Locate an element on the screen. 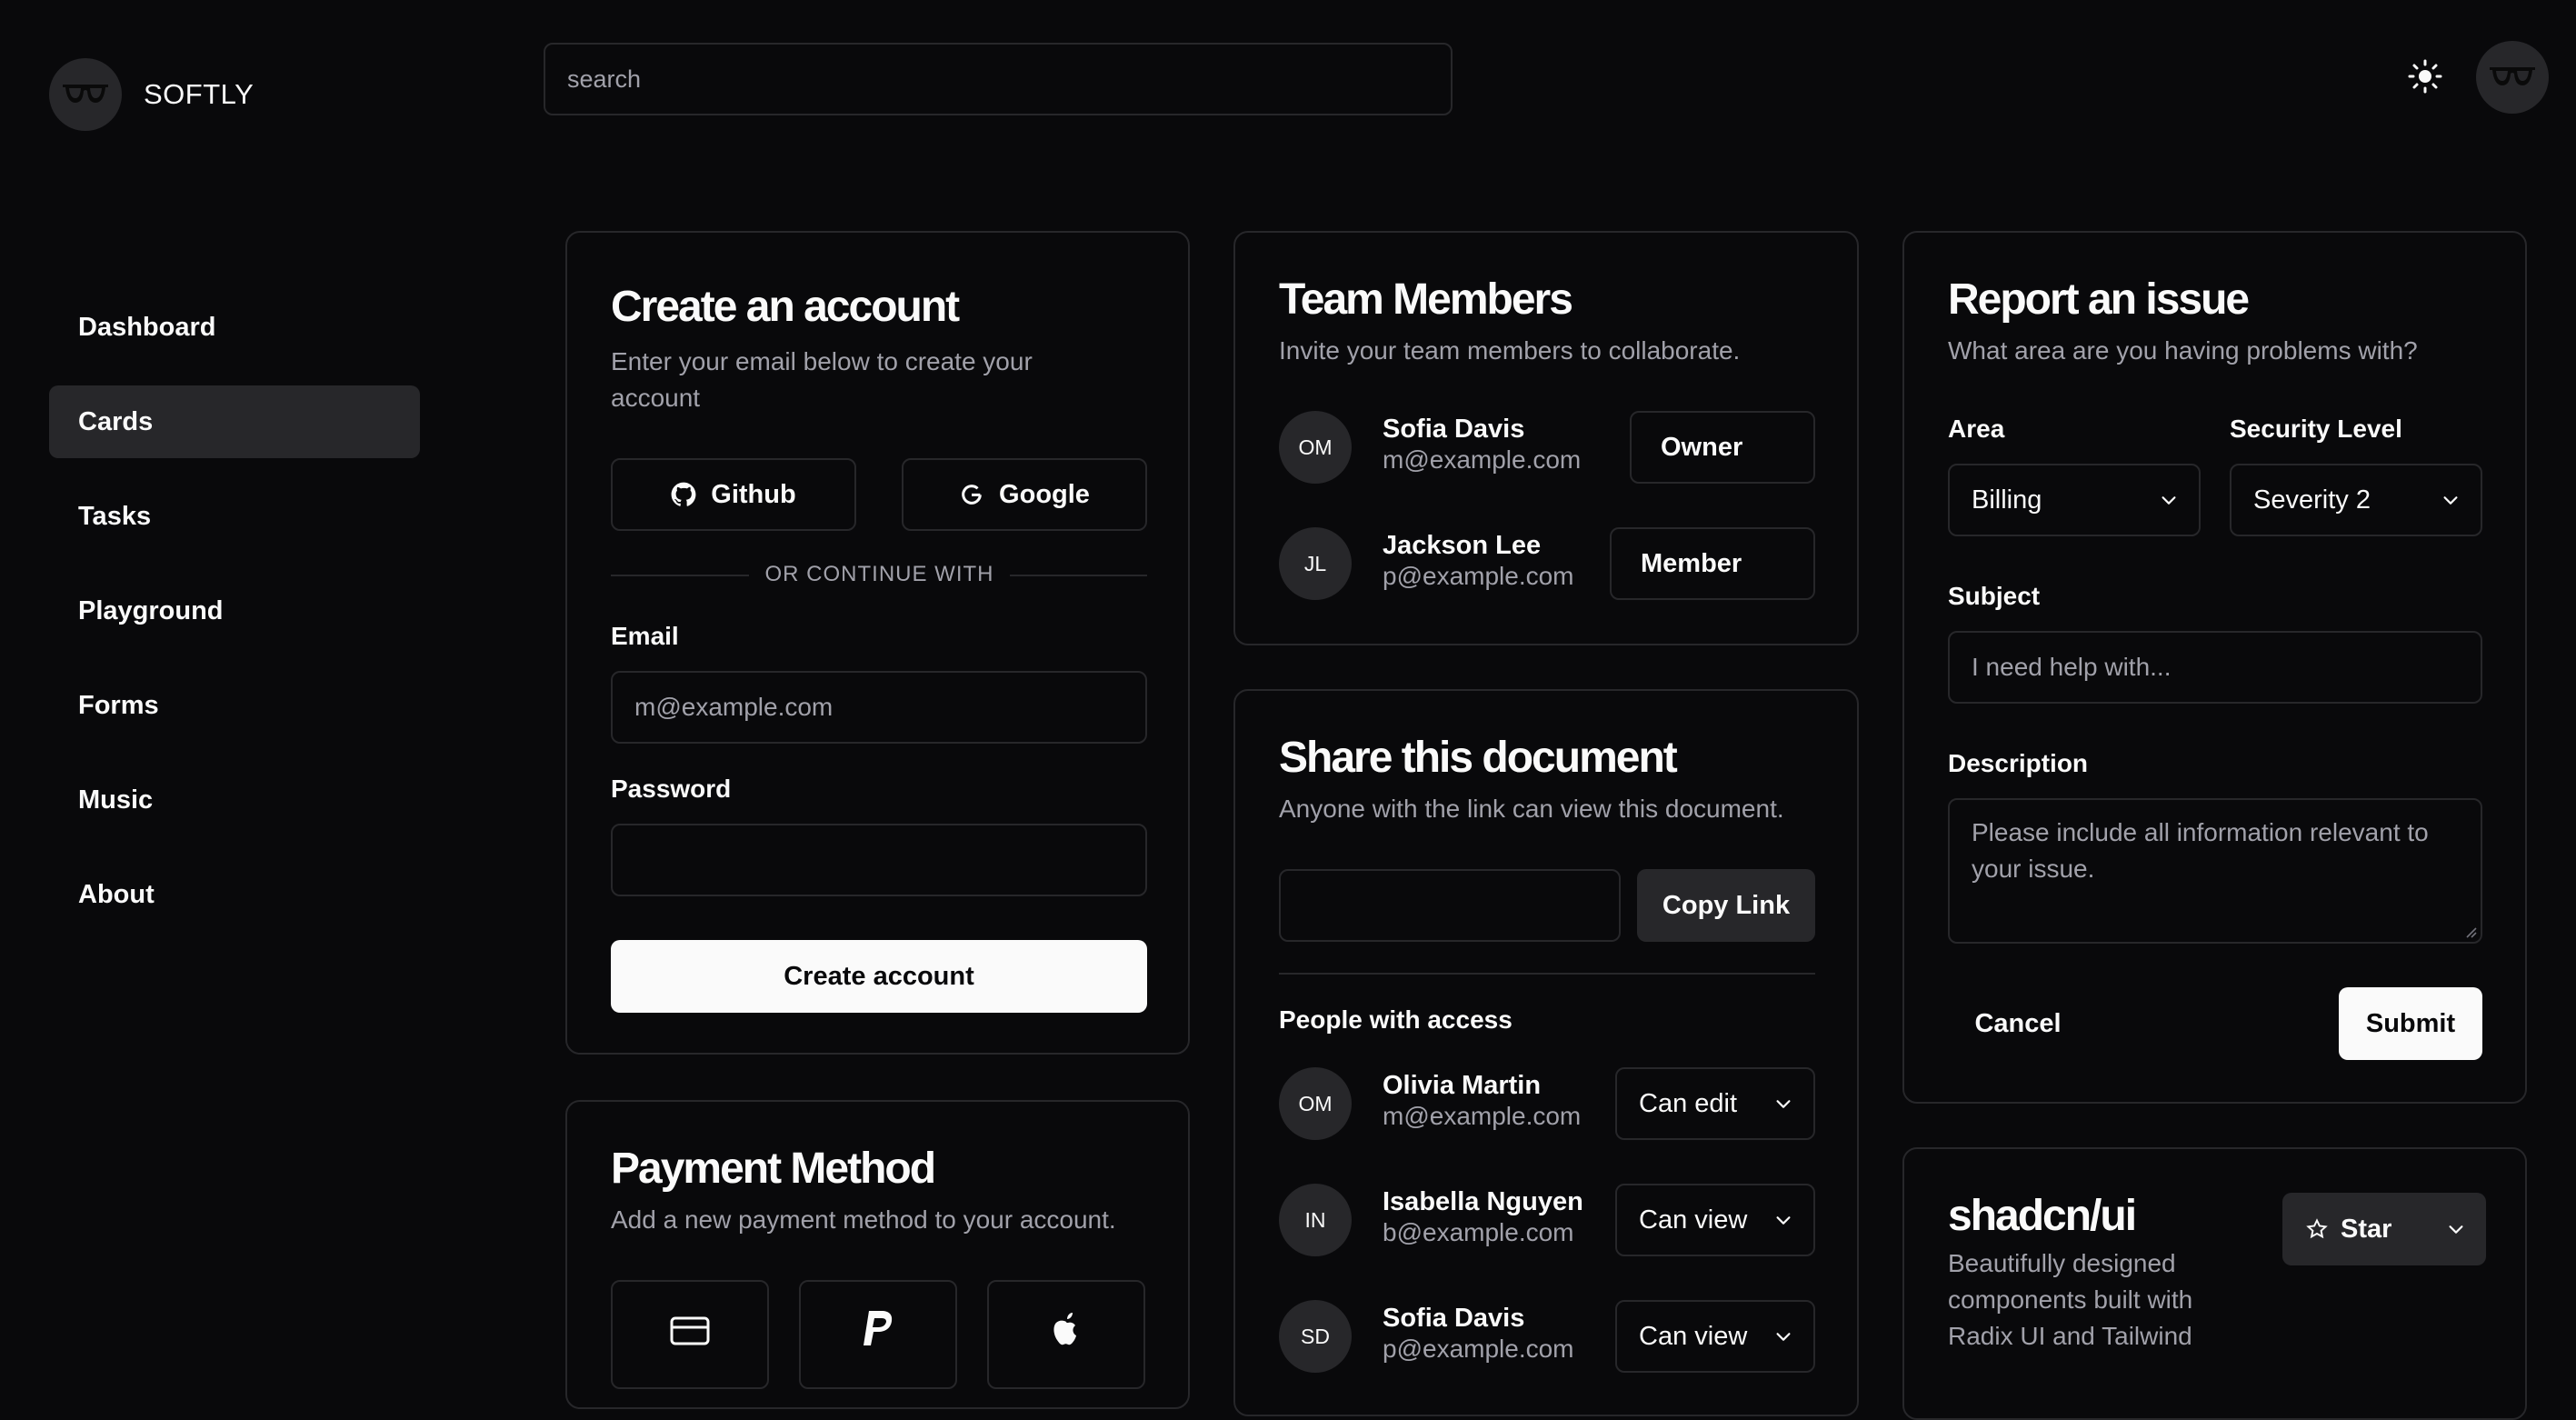  password-label: Password is located at coordinates (671, 789).